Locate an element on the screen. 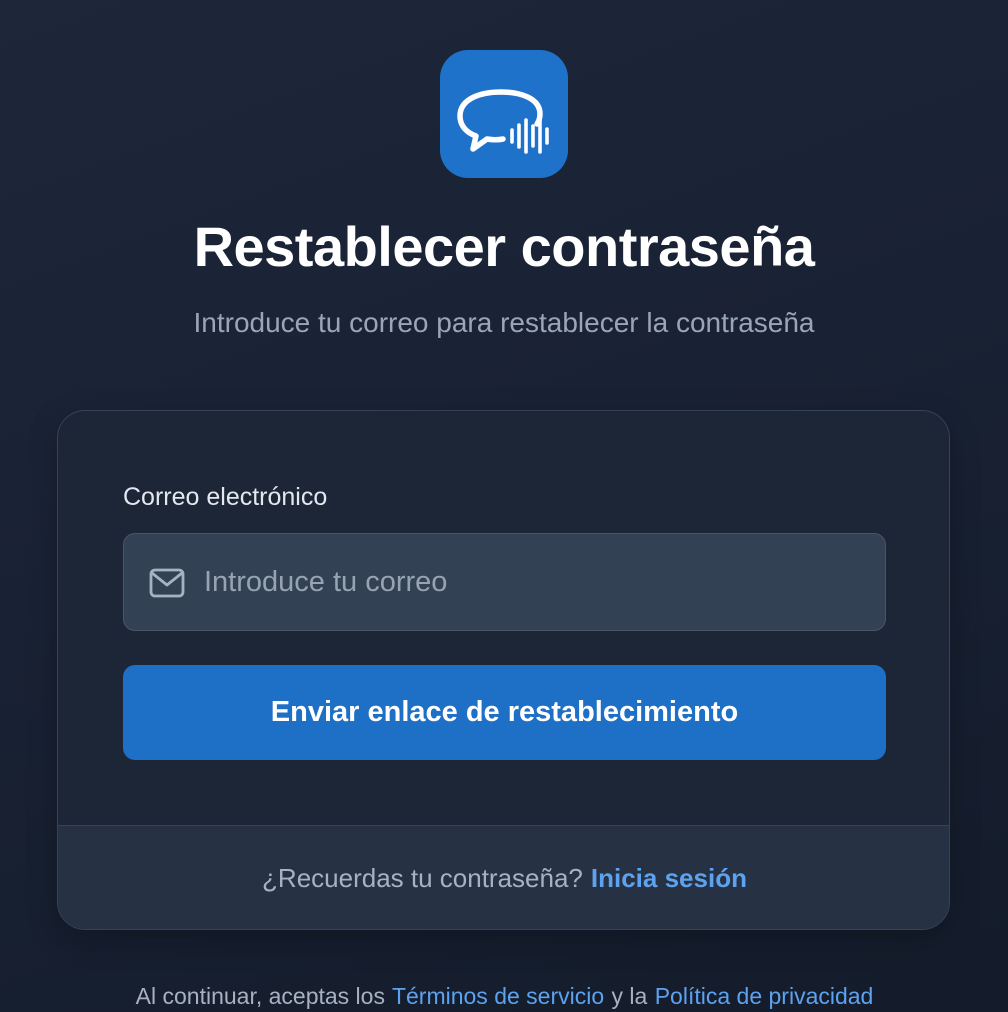  remember-password-prompt: ¿Recuerdas tu contraseña? is located at coordinates (422, 878).